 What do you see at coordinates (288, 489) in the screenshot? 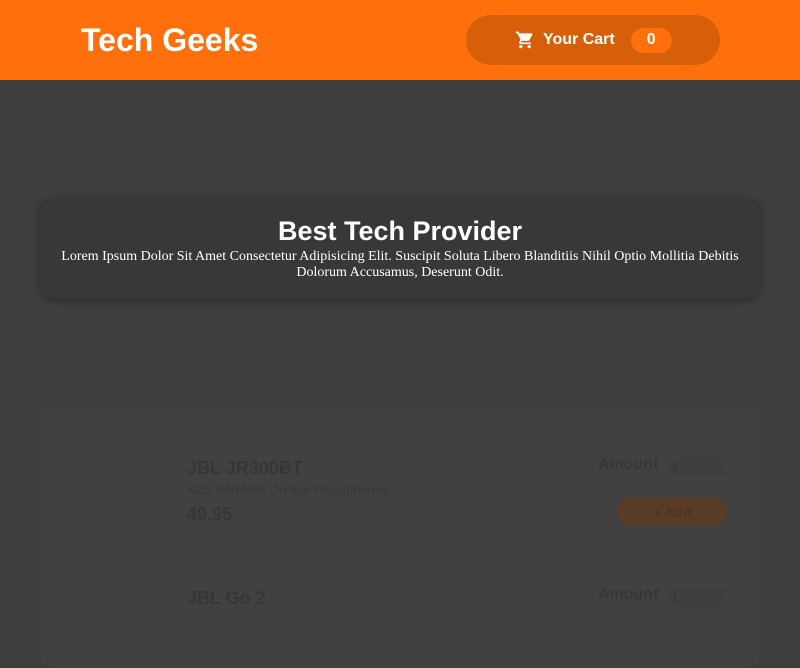
I see `product-description: Kids Wireless On-Ear Headphones` at bounding box center [288, 489].